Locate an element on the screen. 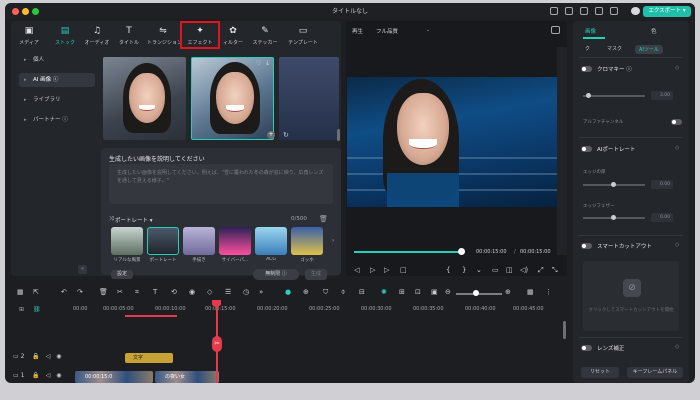 The height and width of the screenshot is (400, 700). snapshot-icon is located at coordinates (555, 30).